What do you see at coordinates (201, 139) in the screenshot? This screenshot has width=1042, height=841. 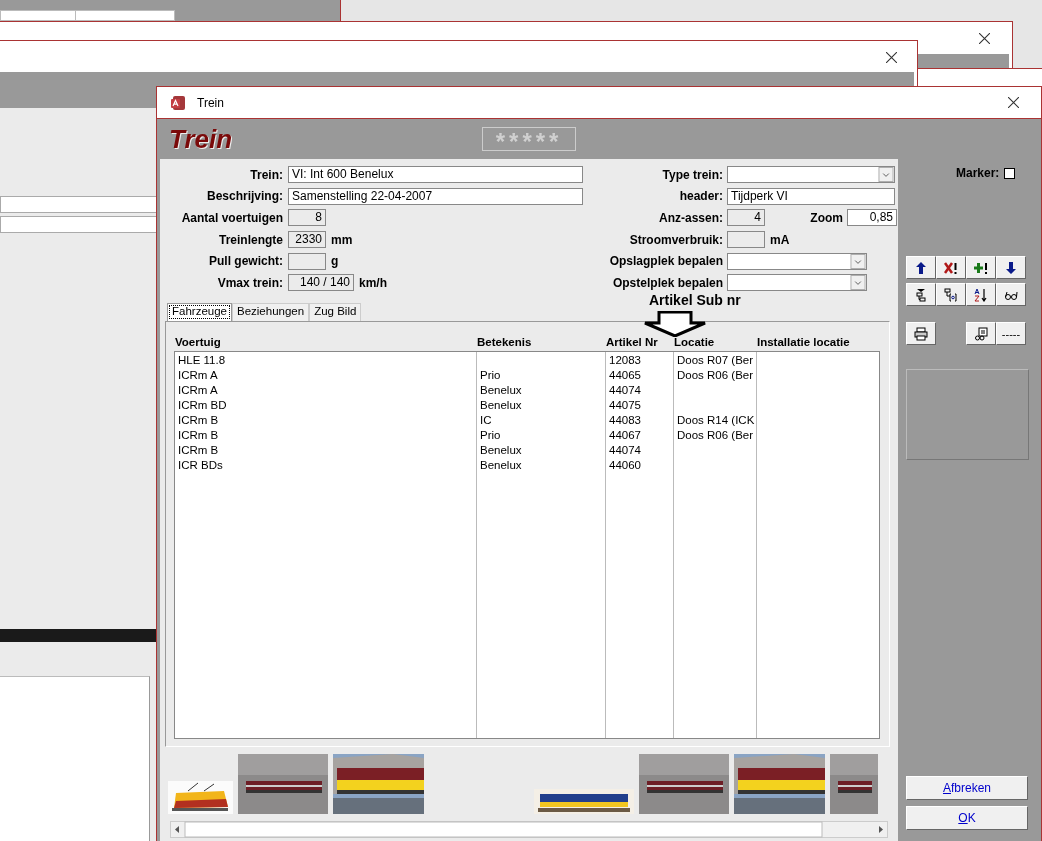 I see `form-title: Trein` at bounding box center [201, 139].